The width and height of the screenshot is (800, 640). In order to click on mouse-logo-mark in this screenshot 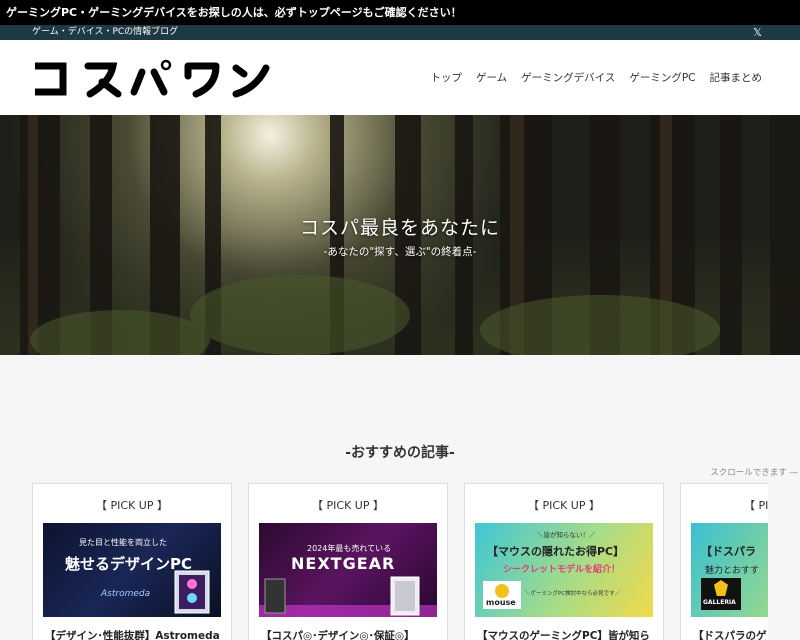, I will do `click(502, 591)`.